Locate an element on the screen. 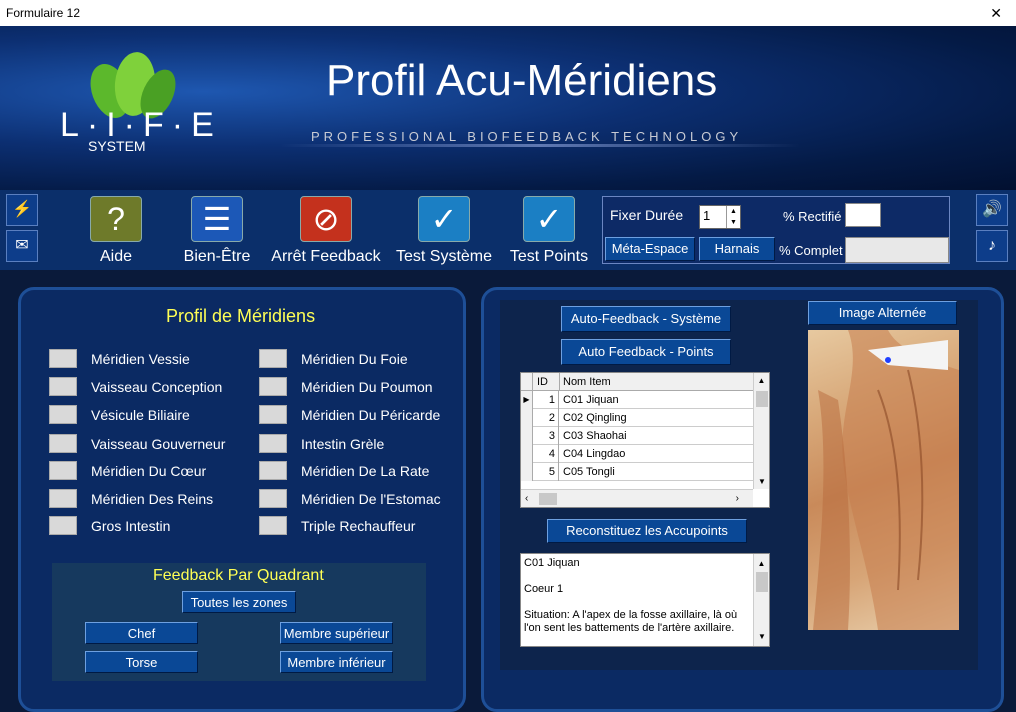 This screenshot has height=712, width=1016. auto-feedback-points-button: Auto Feedback - Points is located at coordinates (646, 352).